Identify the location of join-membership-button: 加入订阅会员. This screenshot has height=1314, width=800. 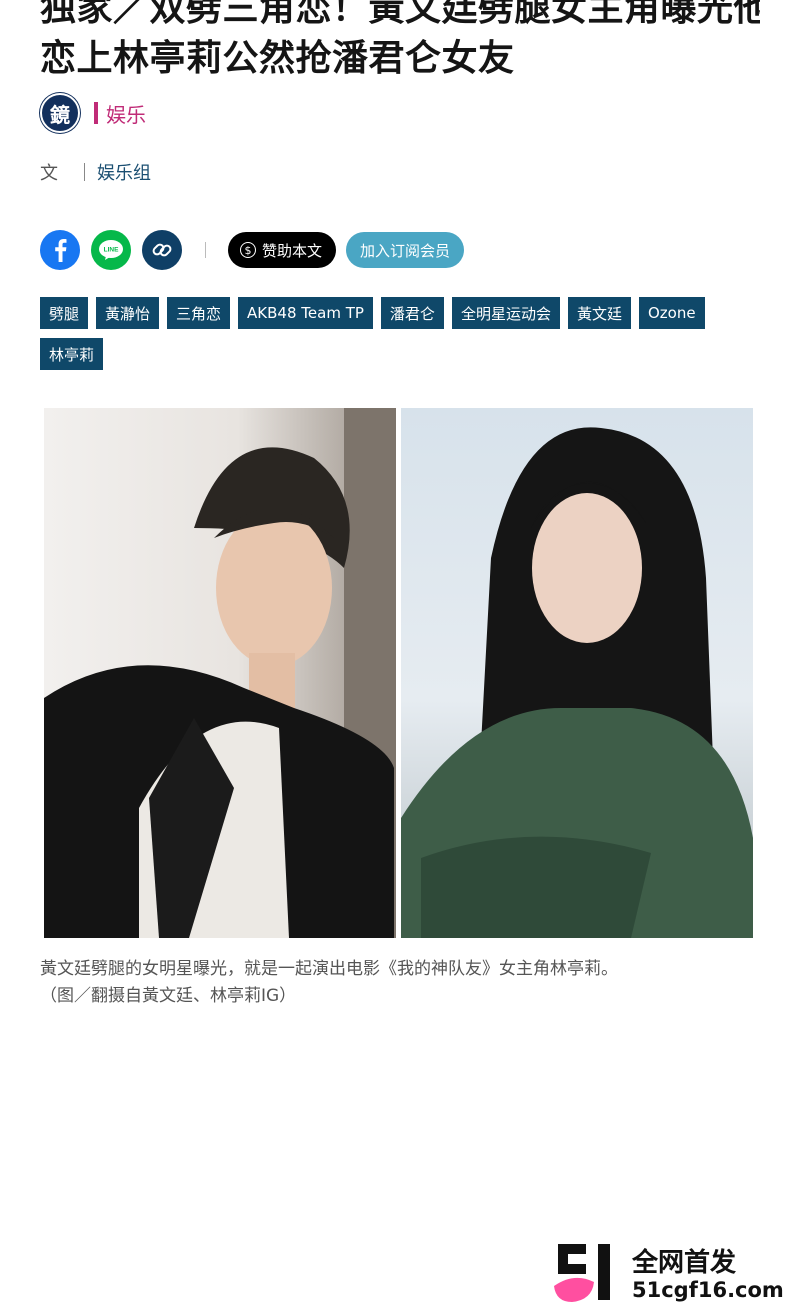
(405, 250).